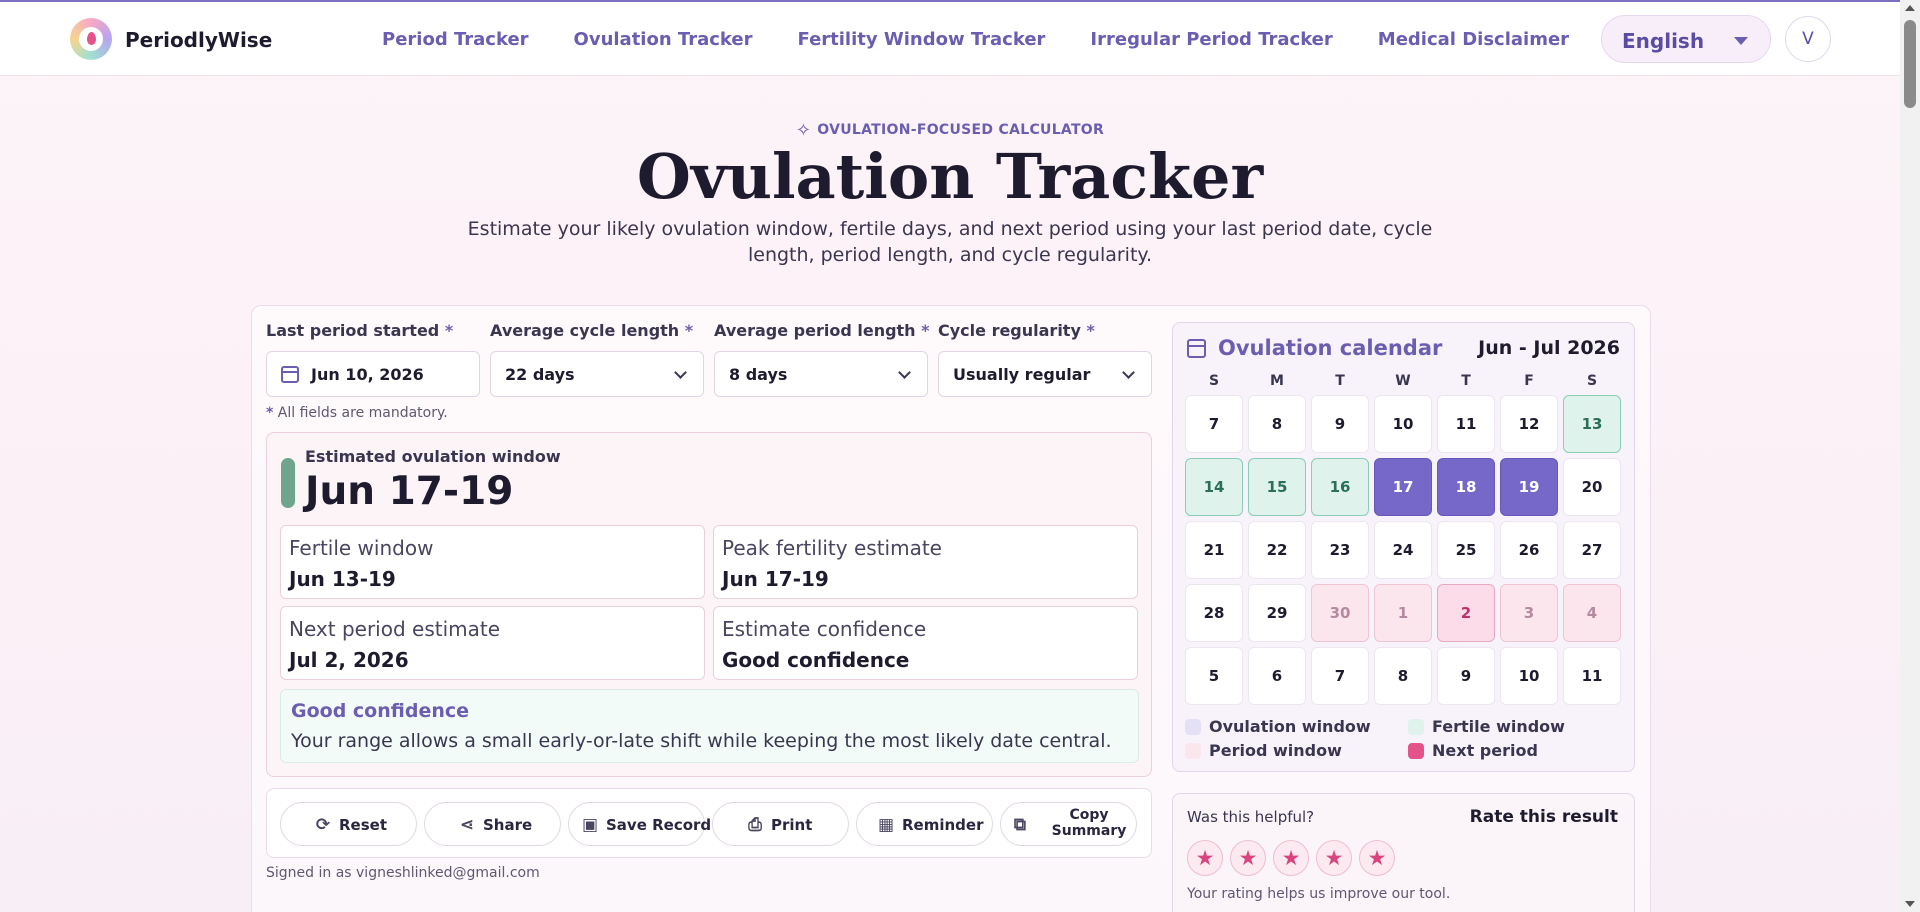 This screenshot has height=912, width=1920. Describe the element at coordinates (639, 824) in the screenshot. I see `save-record-button: ▣ Save Record` at that location.